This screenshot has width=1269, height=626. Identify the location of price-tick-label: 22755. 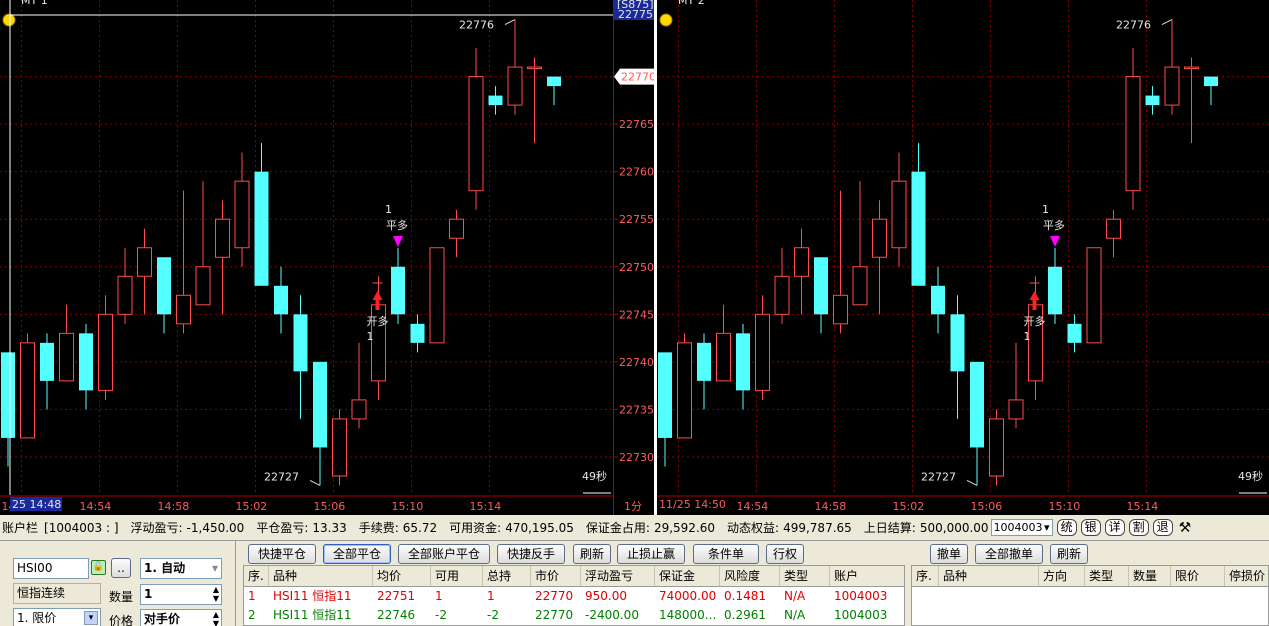
(636, 219).